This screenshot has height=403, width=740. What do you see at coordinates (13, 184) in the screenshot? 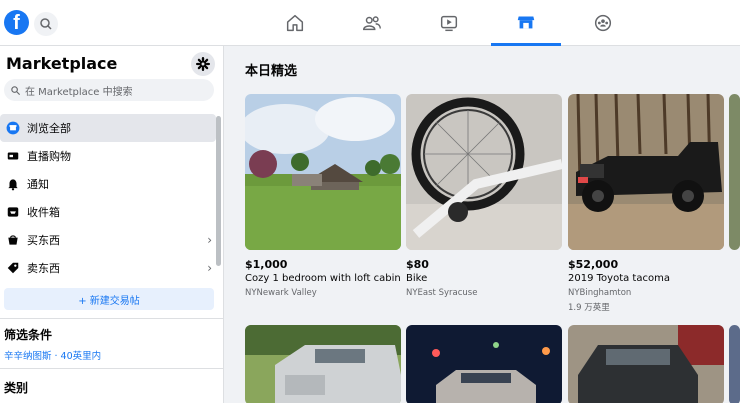
I see `bell-icon` at bounding box center [13, 184].